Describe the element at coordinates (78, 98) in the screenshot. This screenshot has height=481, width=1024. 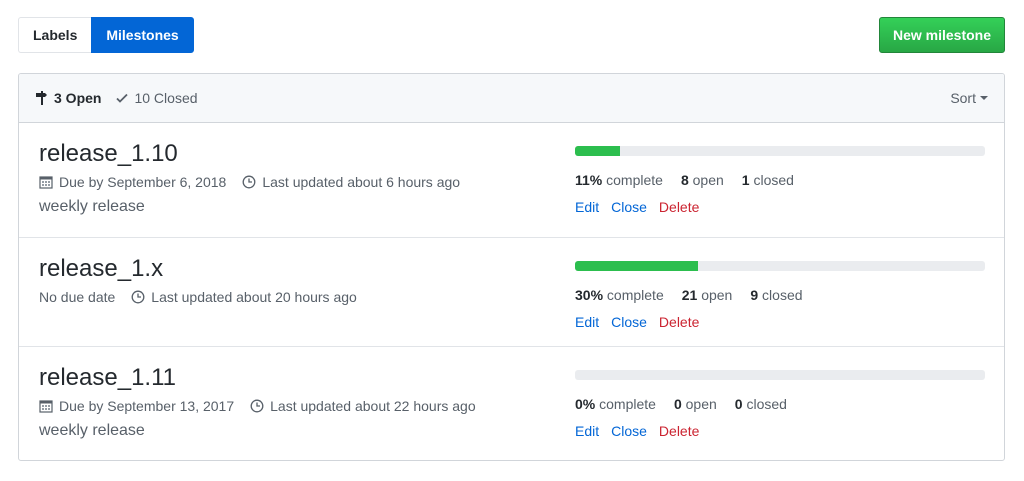
I see `open-count: 3 Open` at that location.